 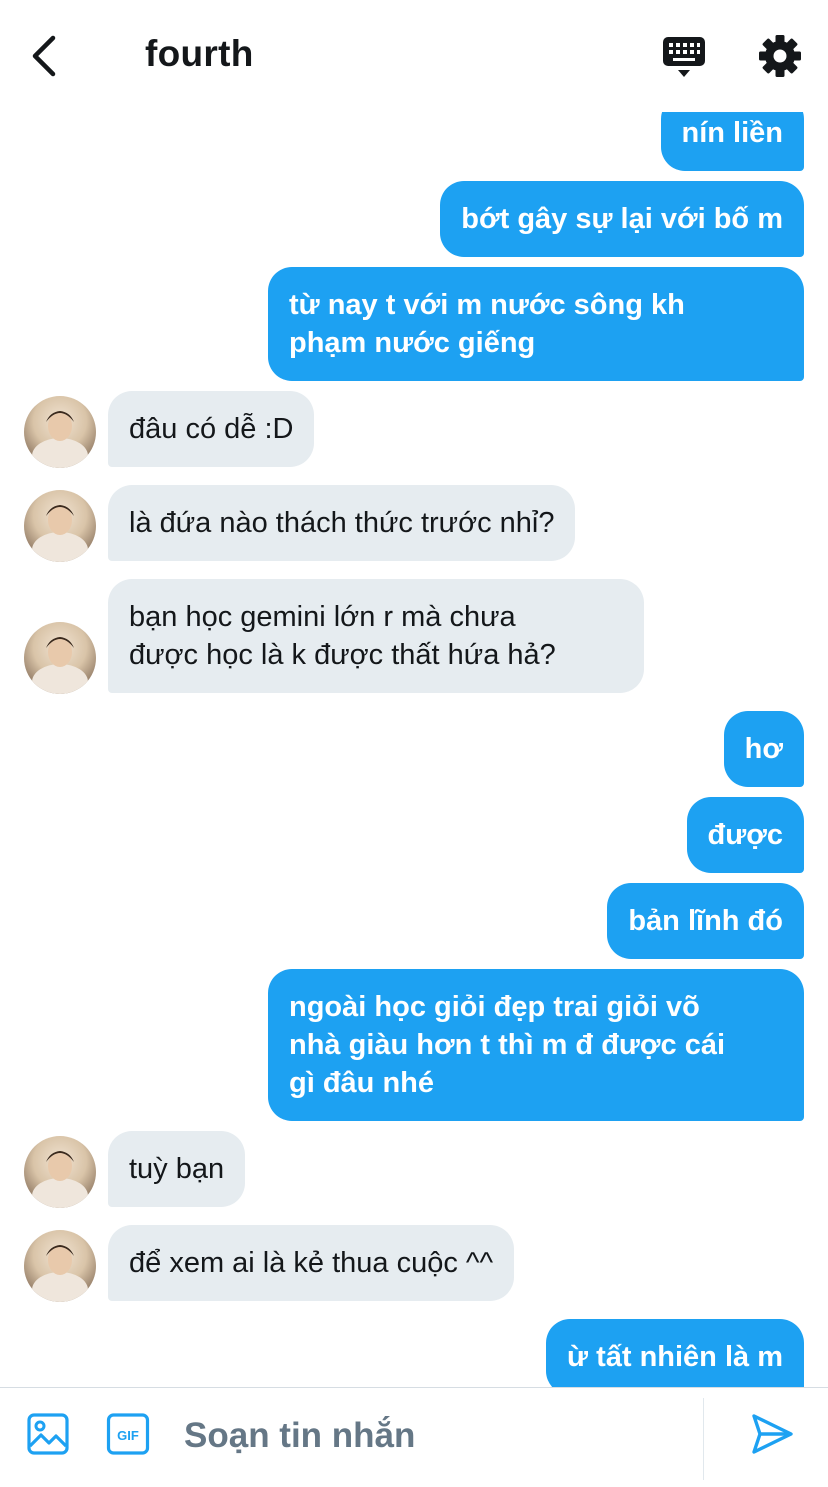 I want to click on send-button, so click(x=772, y=1434).